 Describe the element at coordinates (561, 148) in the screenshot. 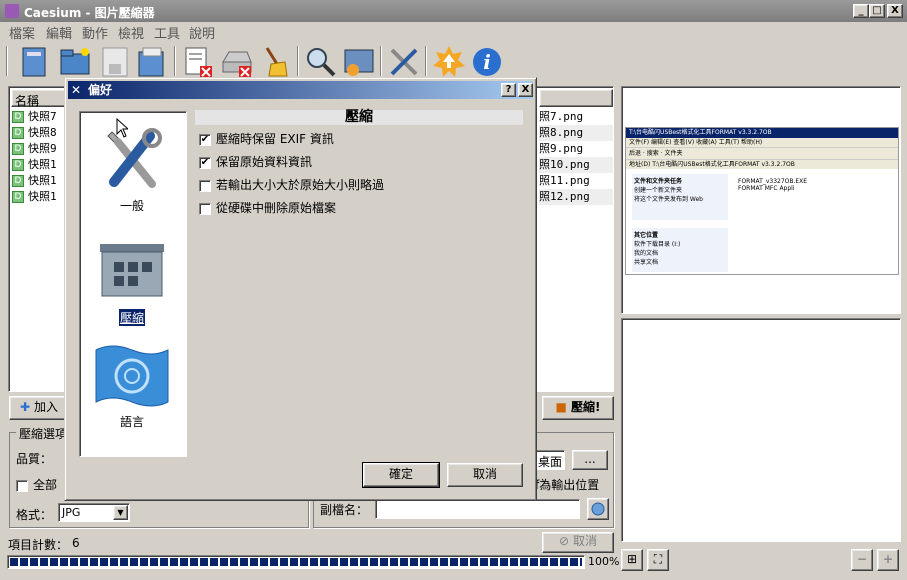

I see `list-item-path: 照9.png` at that location.